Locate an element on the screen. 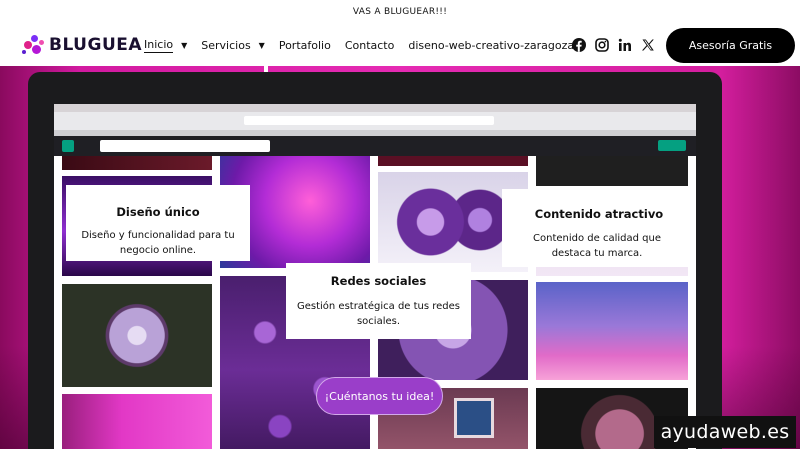  nav-item-label: Inicio is located at coordinates (159, 45).